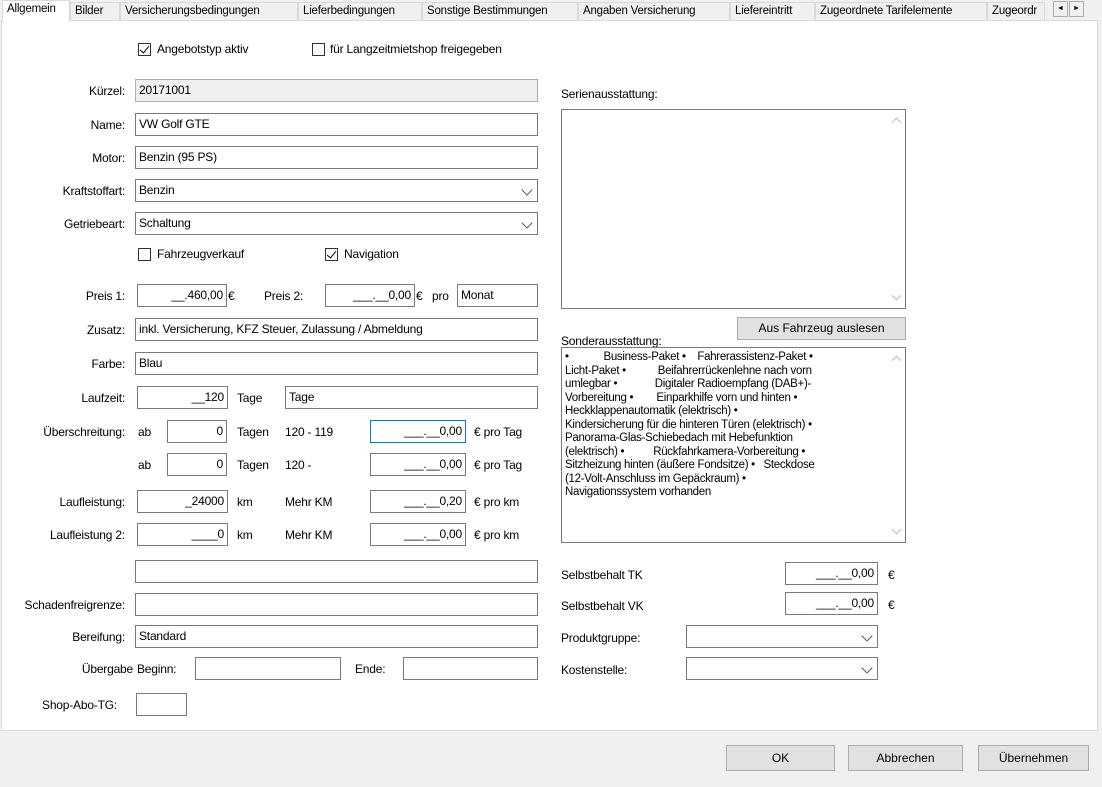 The width and height of the screenshot is (1102, 787). What do you see at coordinates (831, 573) in the screenshot?
I see `selbstbehalt-tk-field: ___.__0,00` at bounding box center [831, 573].